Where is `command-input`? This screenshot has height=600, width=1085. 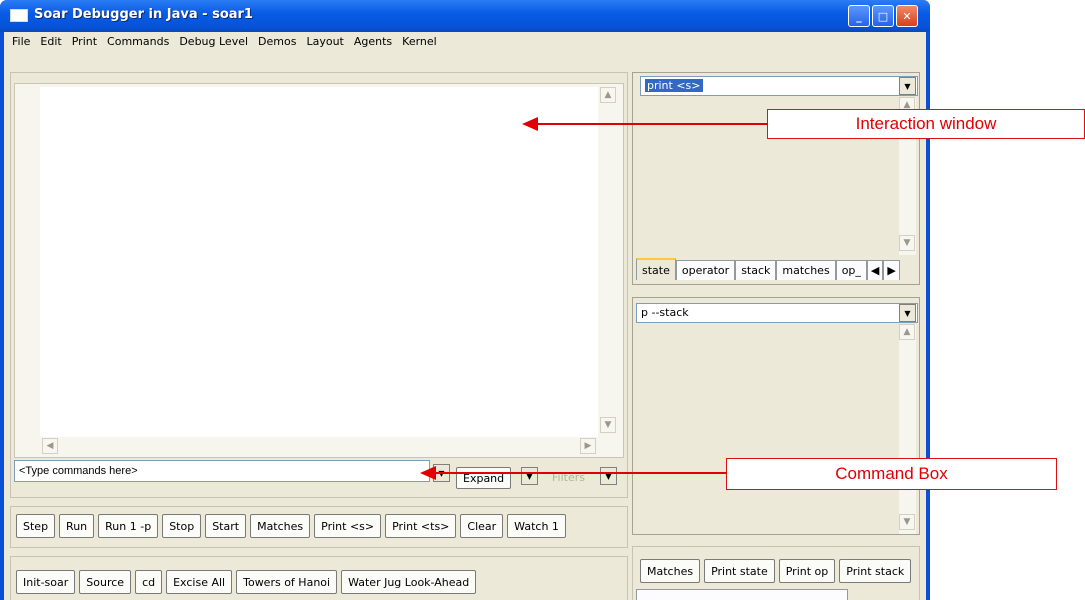 command-input is located at coordinates (222, 471).